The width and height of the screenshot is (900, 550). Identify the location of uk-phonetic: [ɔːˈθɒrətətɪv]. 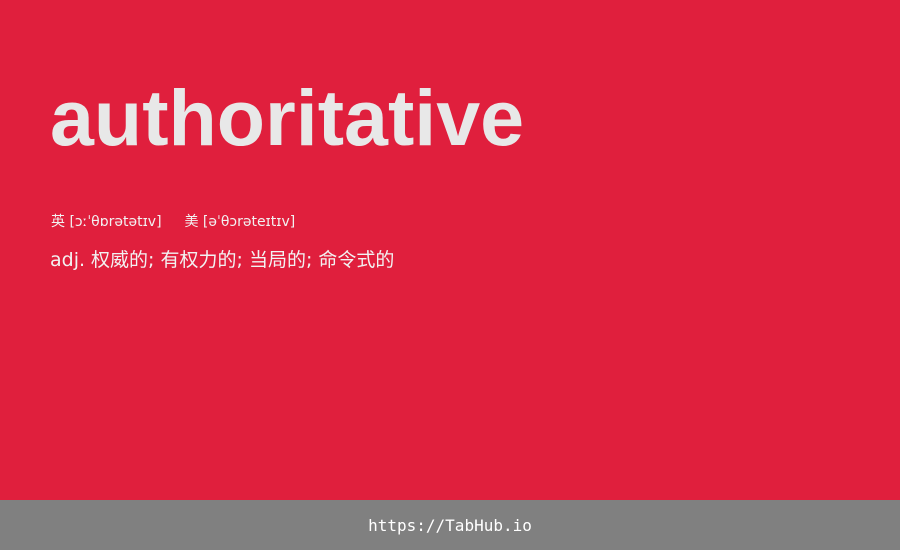
(115, 222).